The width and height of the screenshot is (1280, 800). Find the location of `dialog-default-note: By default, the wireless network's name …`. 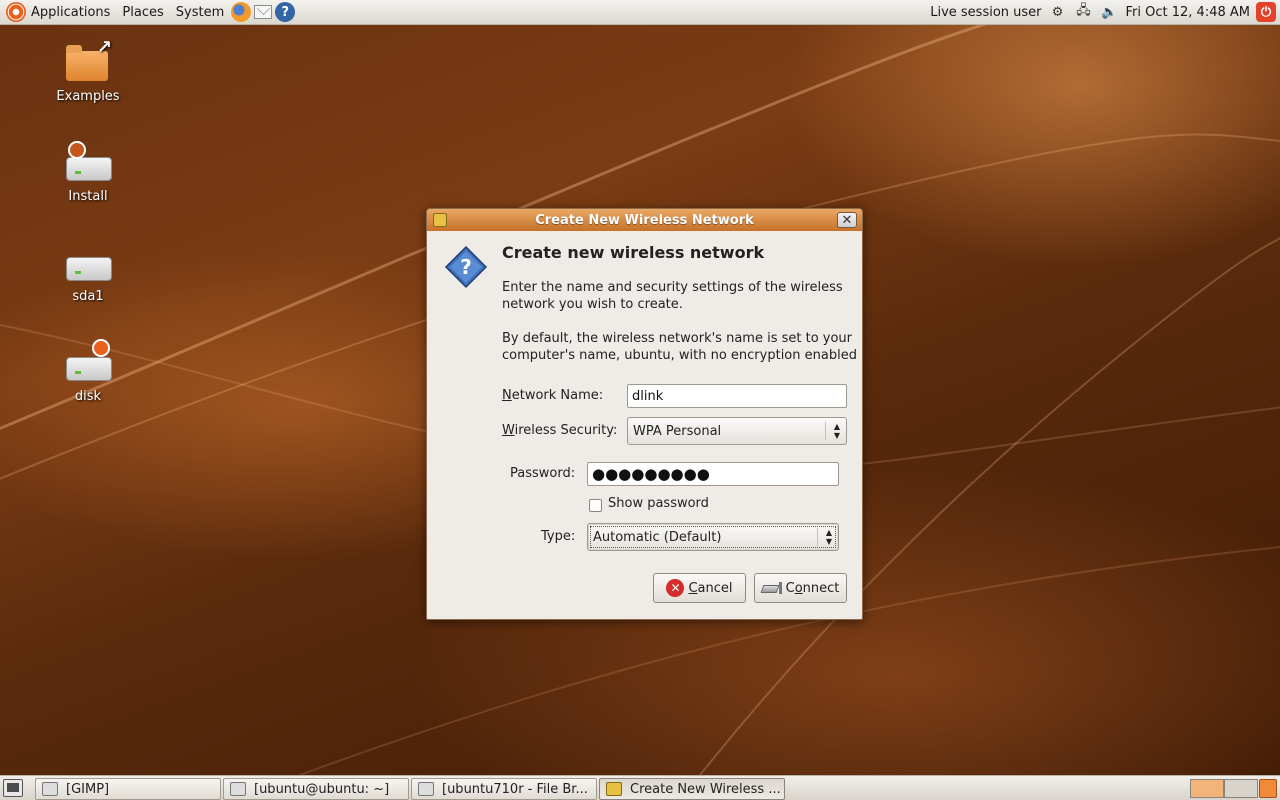

dialog-default-note: By default, the wireless network's name … is located at coordinates (679, 347).